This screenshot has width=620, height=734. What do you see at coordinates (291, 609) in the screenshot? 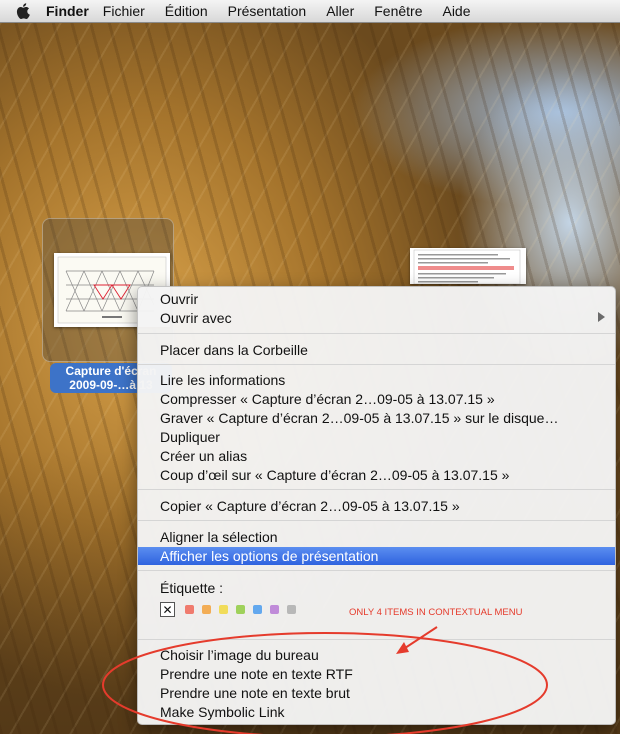
I see `label-gray-swatch` at bounding box center [291, 609].